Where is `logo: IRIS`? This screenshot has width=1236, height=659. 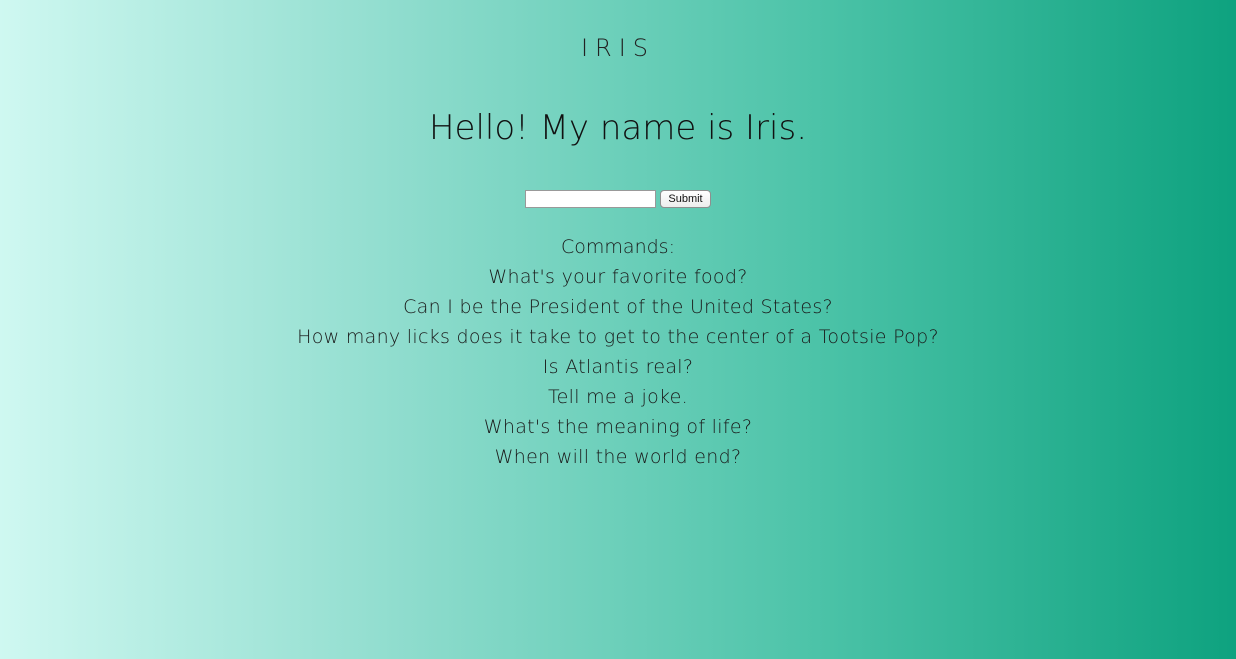
logo: IRIS is located at coordinates (618, 48).